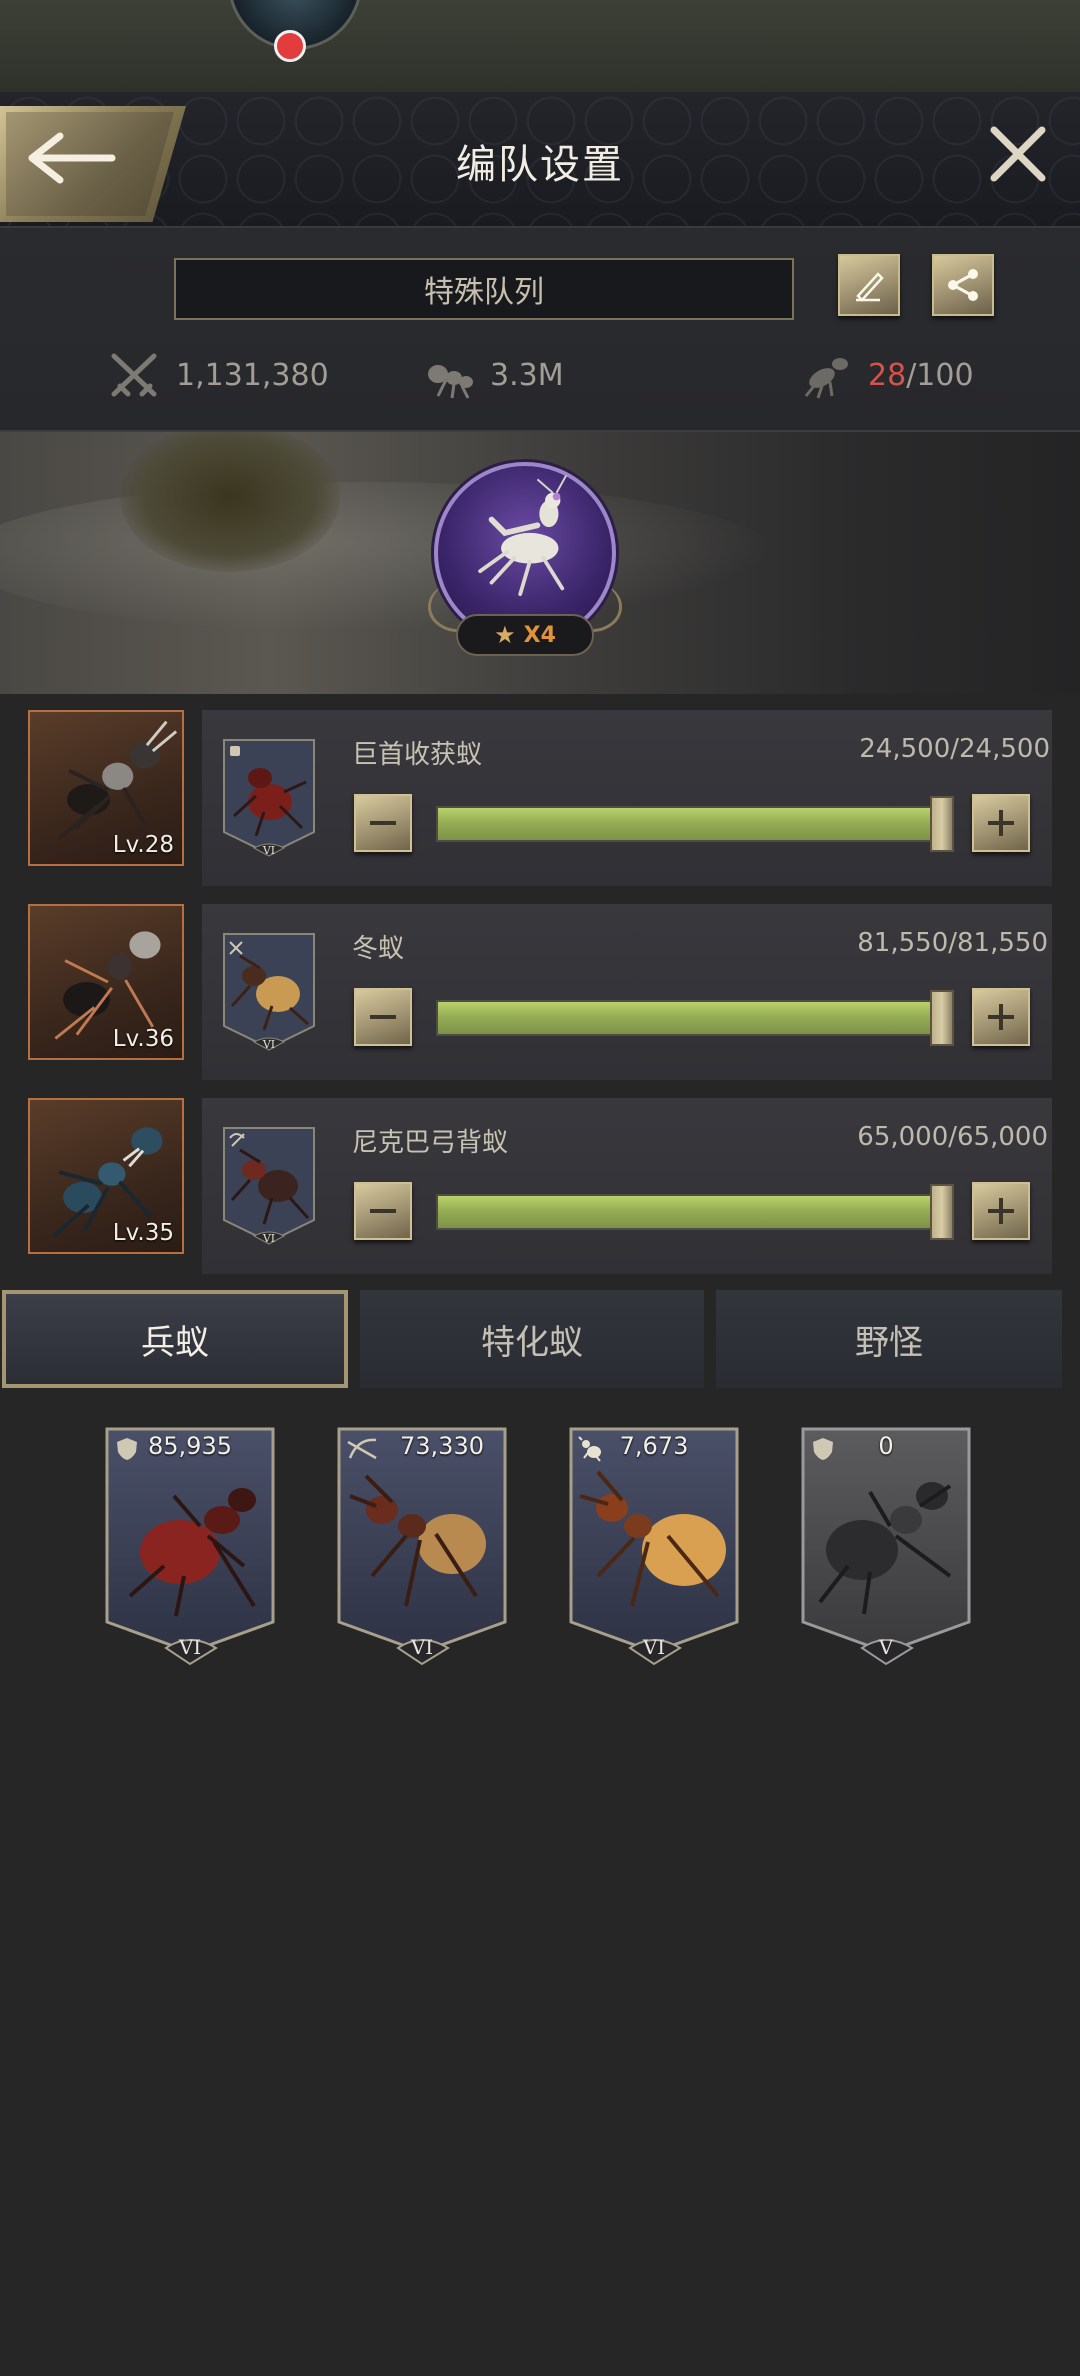  What do you see at coordinates (290, 46) in the screenshot?
I see `notification-dot` at bounding box center [290, 46].